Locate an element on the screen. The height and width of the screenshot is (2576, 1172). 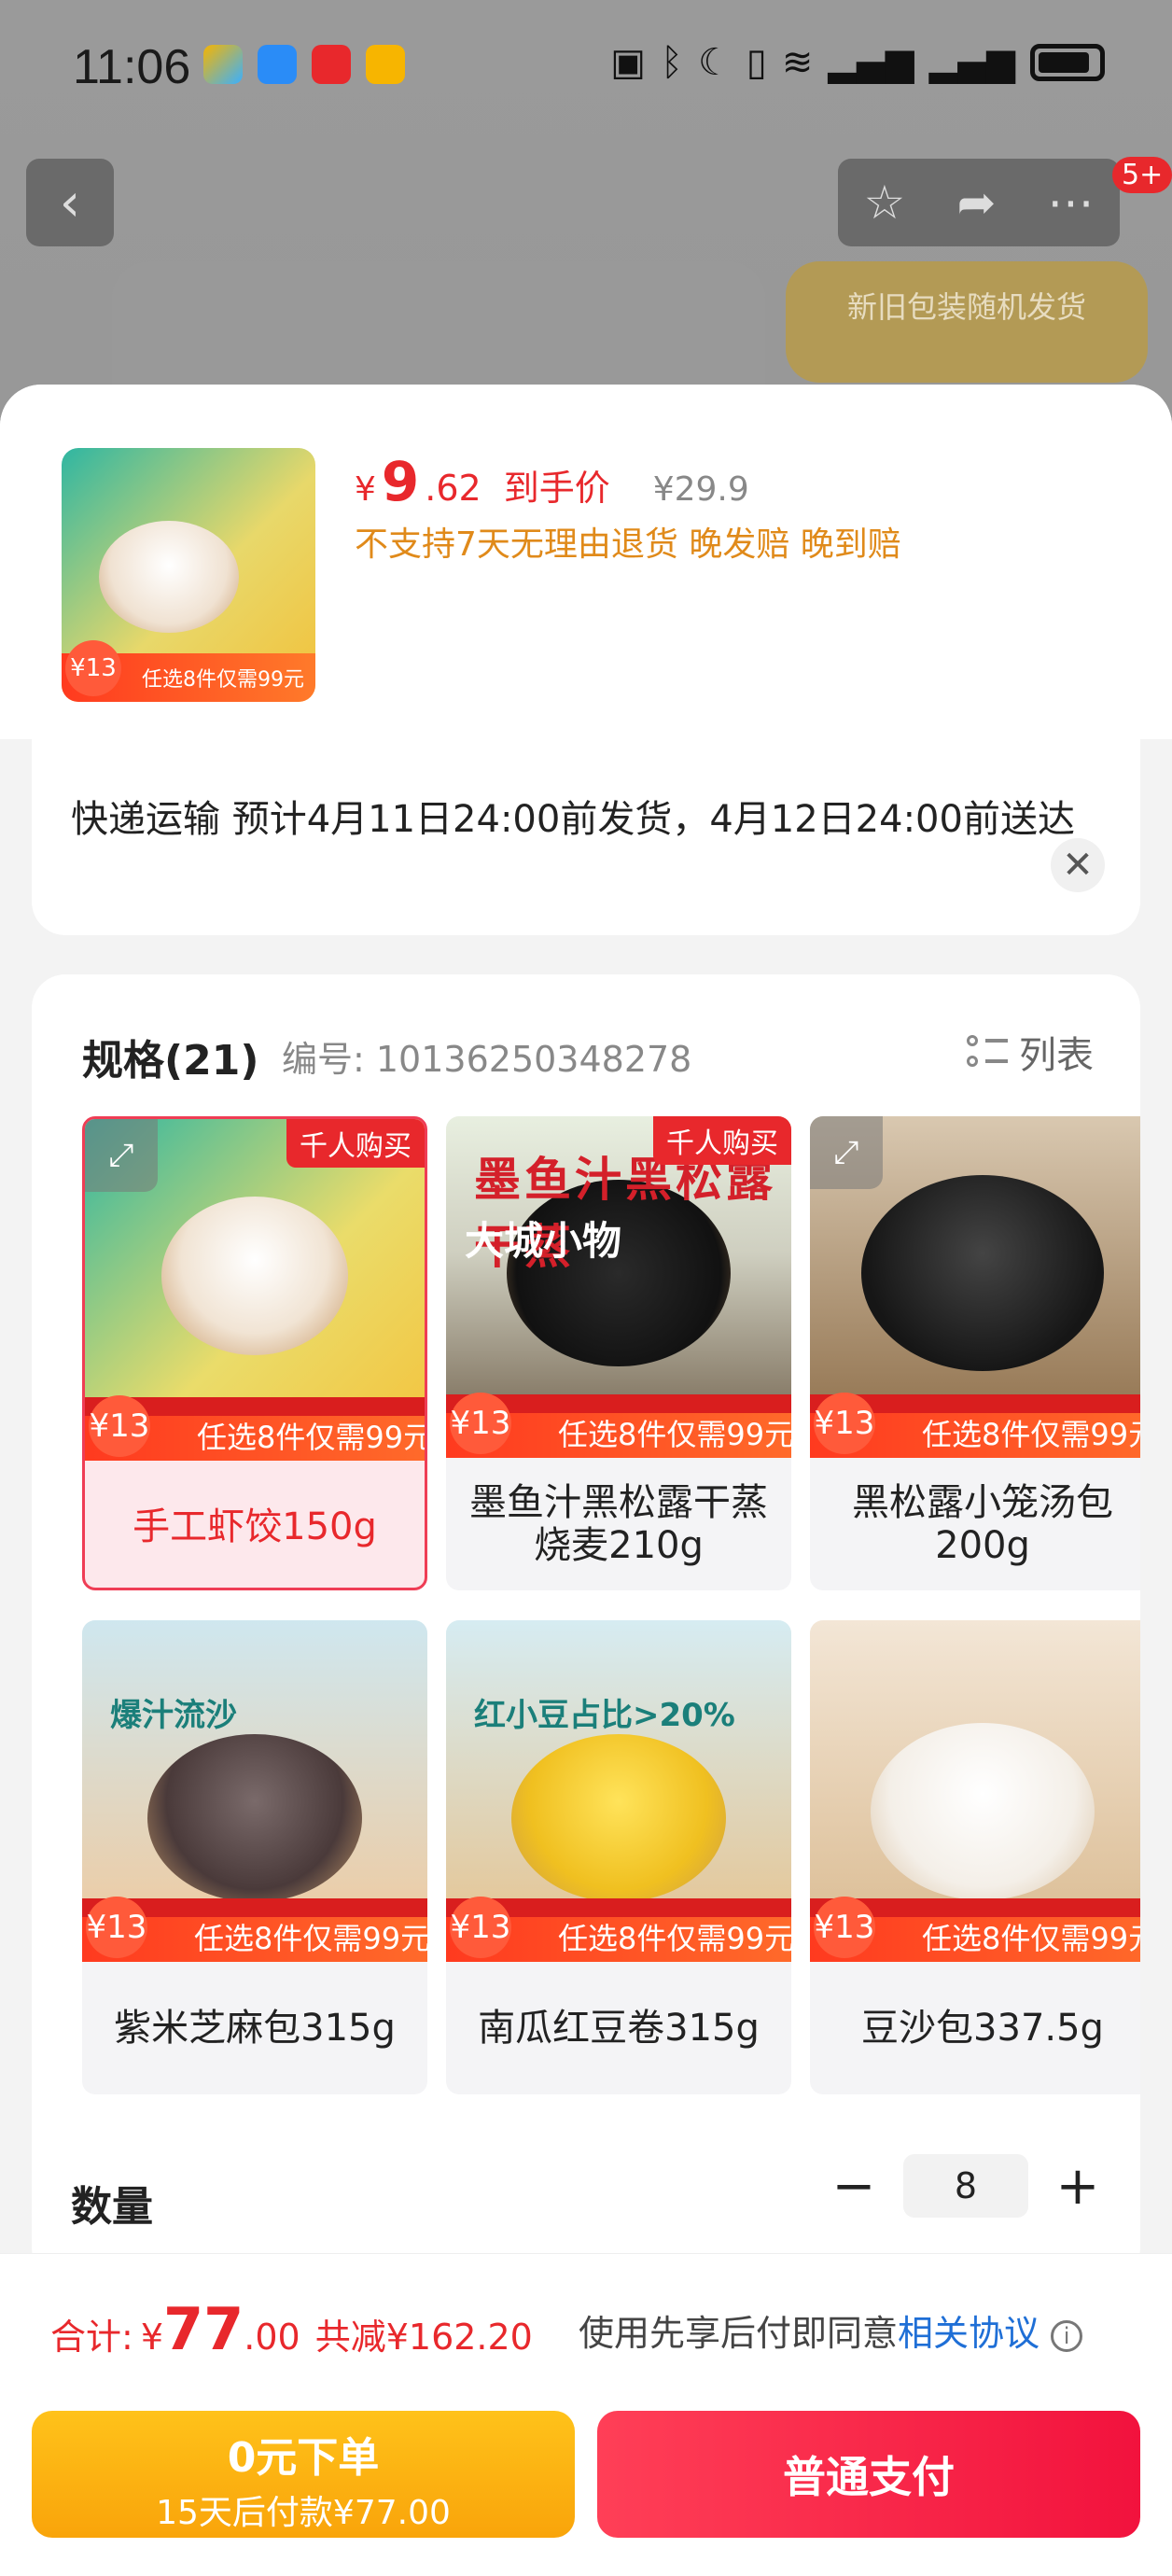
product-title-art: 爆汁流沙 is located at coordinates (173, 1715).